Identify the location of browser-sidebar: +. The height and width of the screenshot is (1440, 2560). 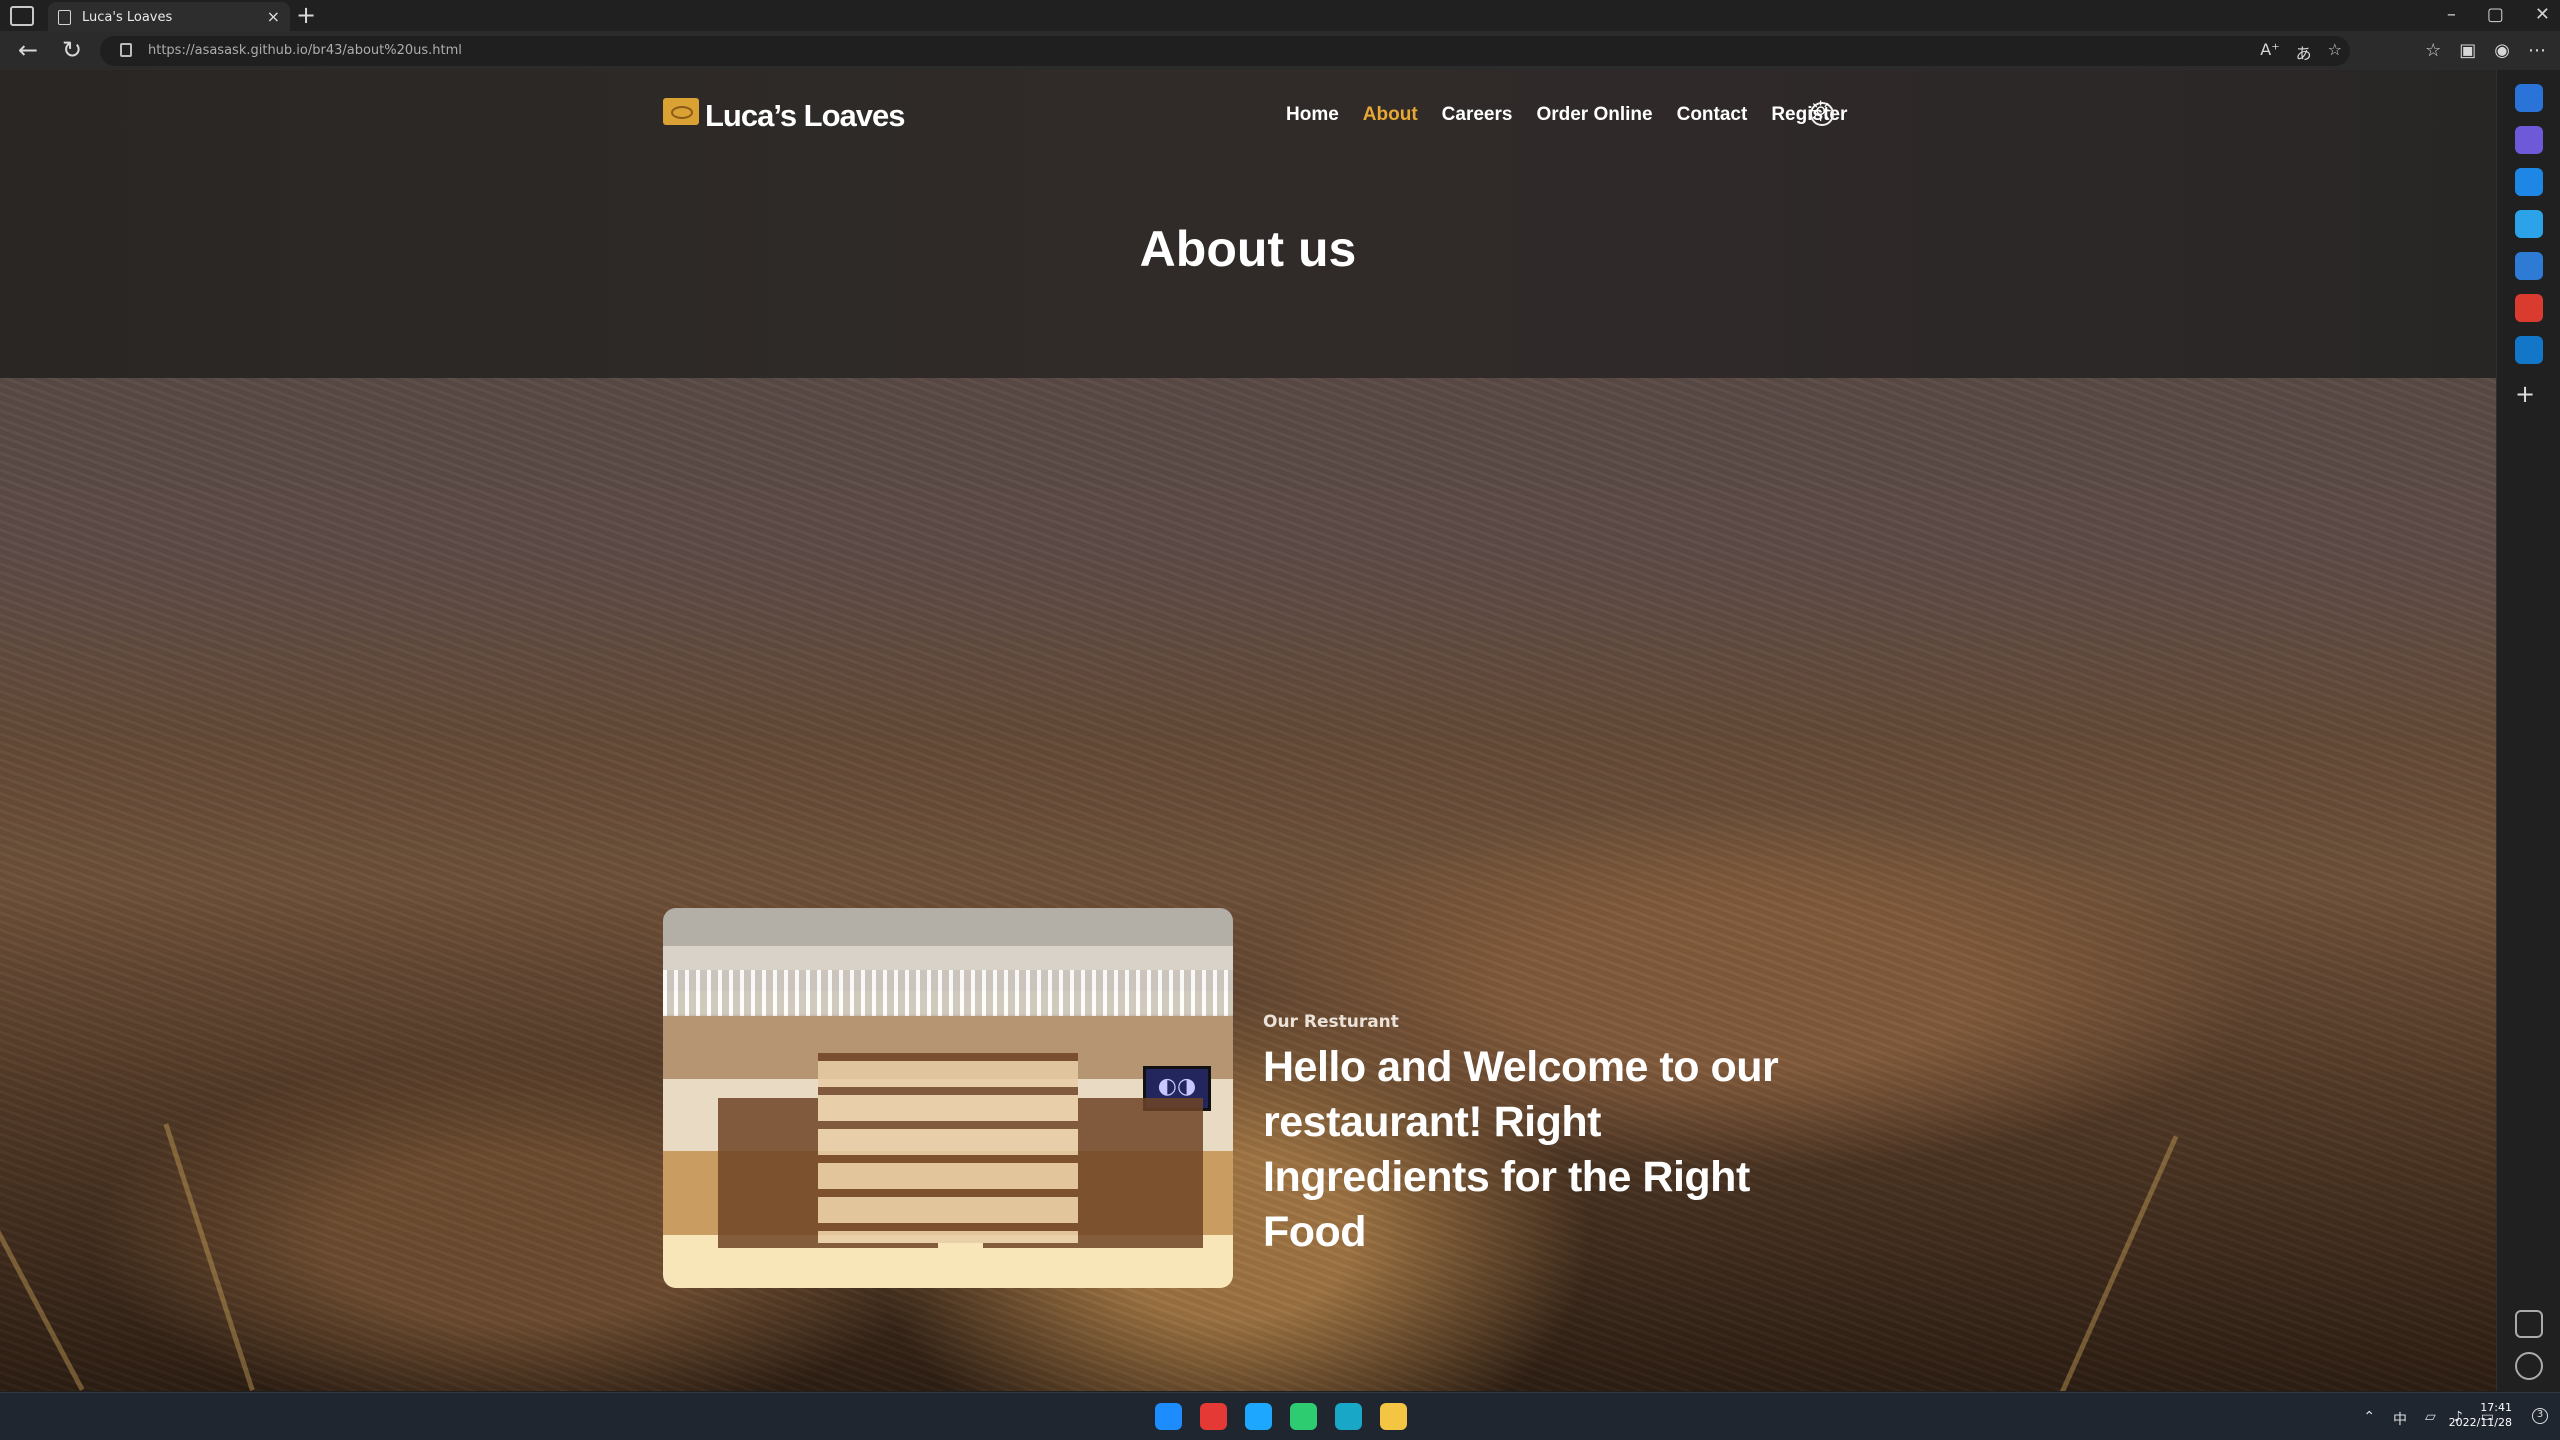
(2528, 730).